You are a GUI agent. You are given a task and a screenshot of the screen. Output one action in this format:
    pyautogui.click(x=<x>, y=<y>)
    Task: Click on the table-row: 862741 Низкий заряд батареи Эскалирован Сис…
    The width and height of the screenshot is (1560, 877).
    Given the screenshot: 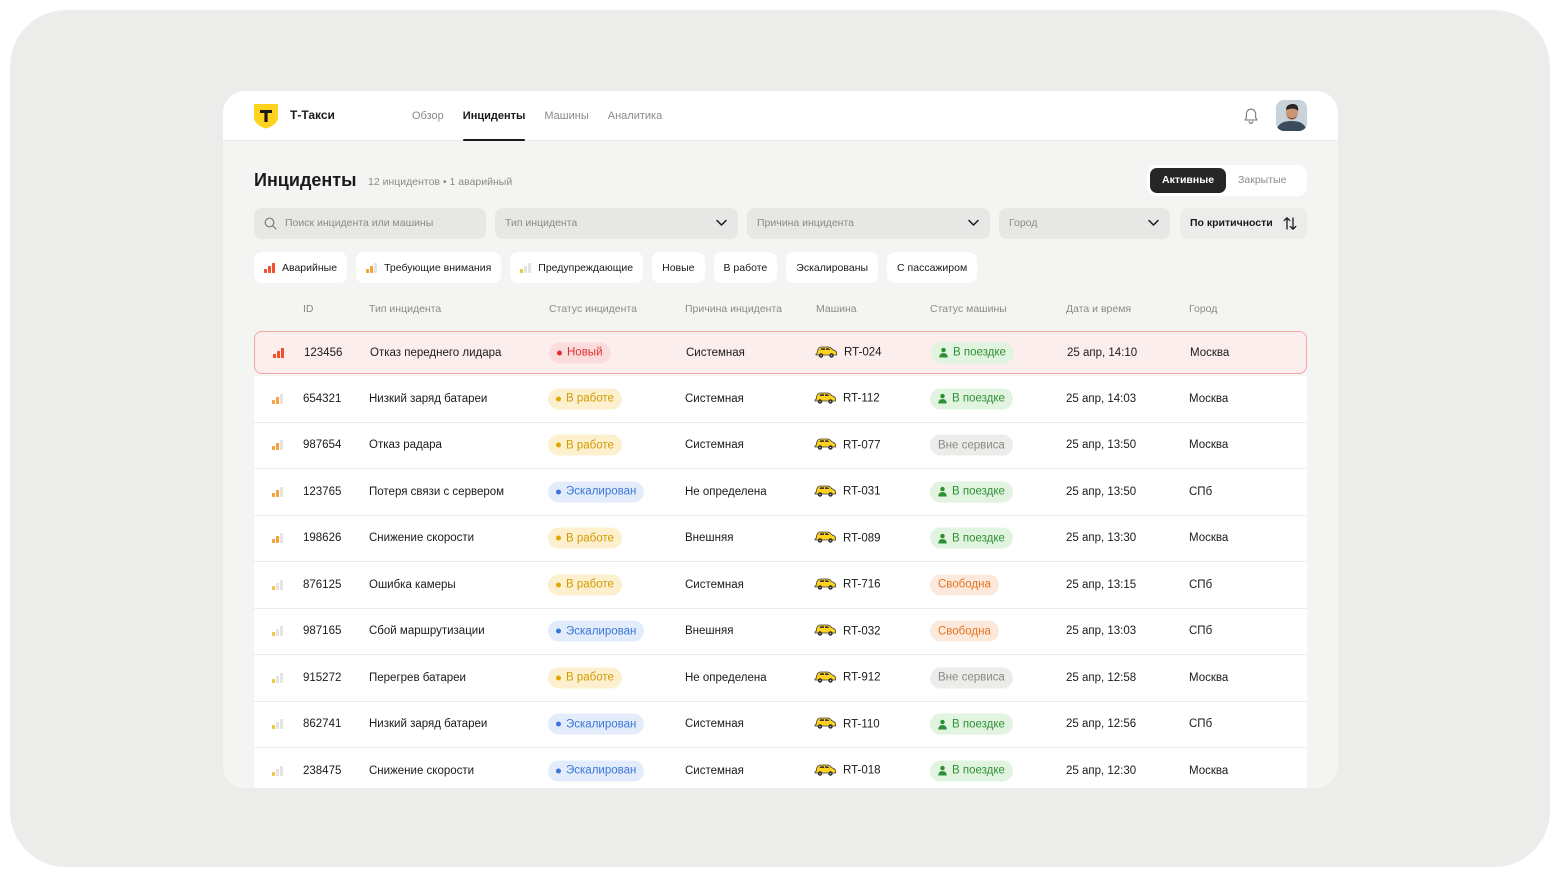 What is the action you would take?
    pyautogui.click(x=780, y=724)
    